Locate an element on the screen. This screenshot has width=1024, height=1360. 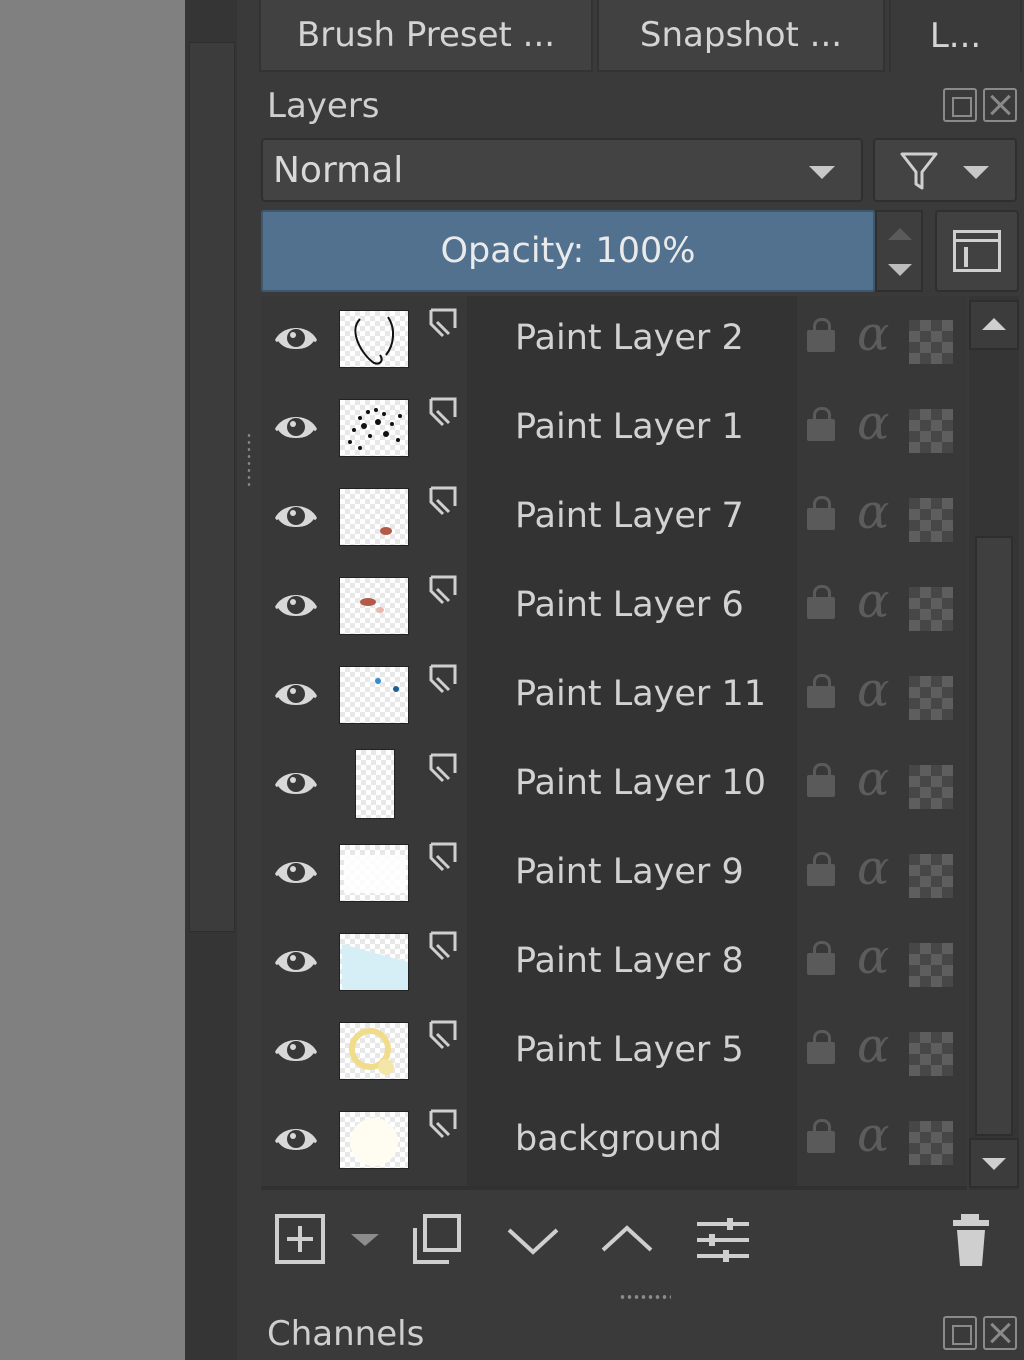
layer-name-cell: Paint Layer 1 is located at coordinates (632, 429).